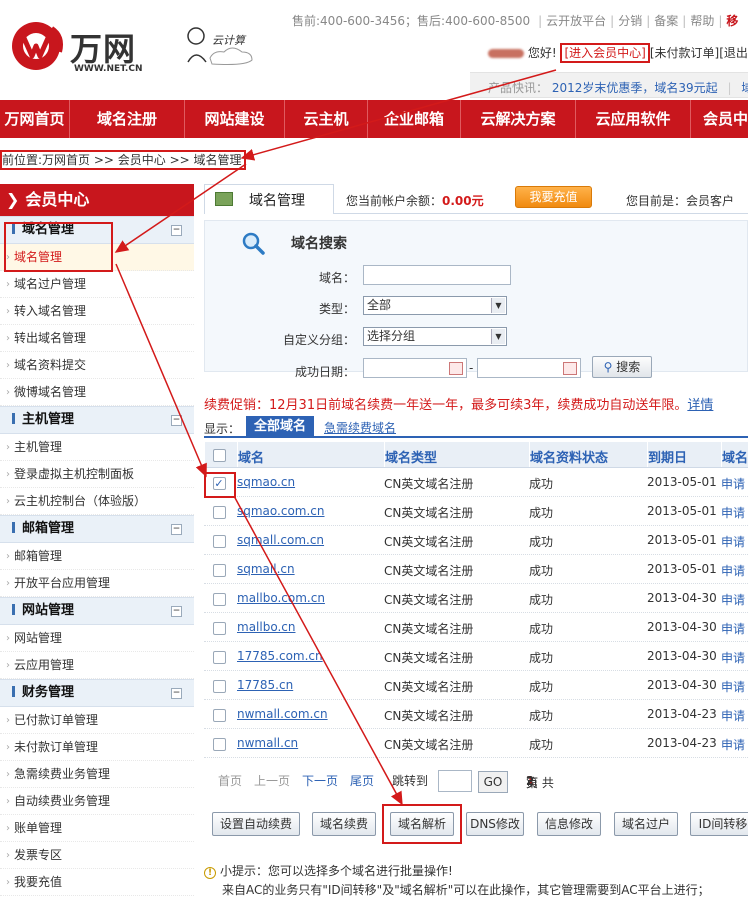 The image size is (748, 900). I want to click on recharge-button: 我要充值, so click(553, 197).